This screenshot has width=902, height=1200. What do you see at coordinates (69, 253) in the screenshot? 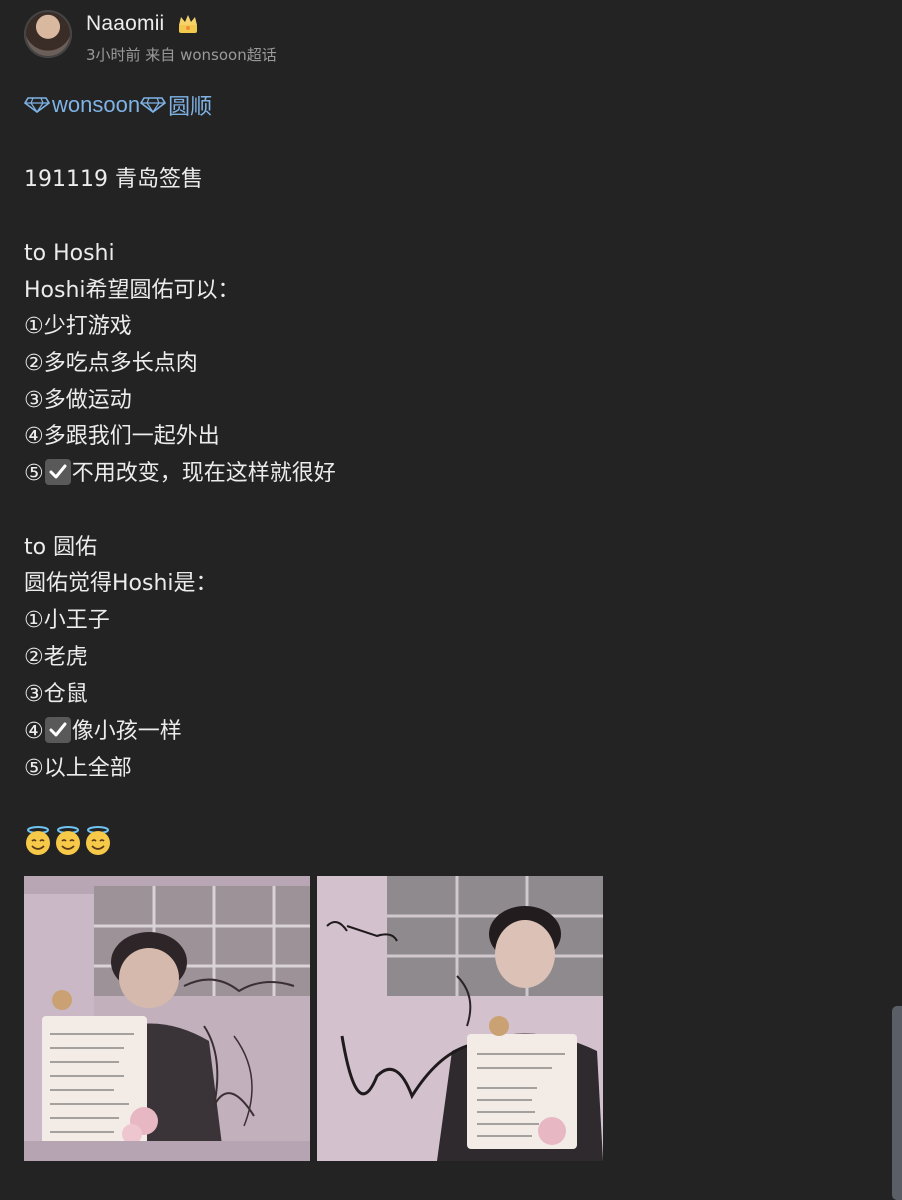
I see `section-heading: to Hoshi` at bounding box center [69, 253].